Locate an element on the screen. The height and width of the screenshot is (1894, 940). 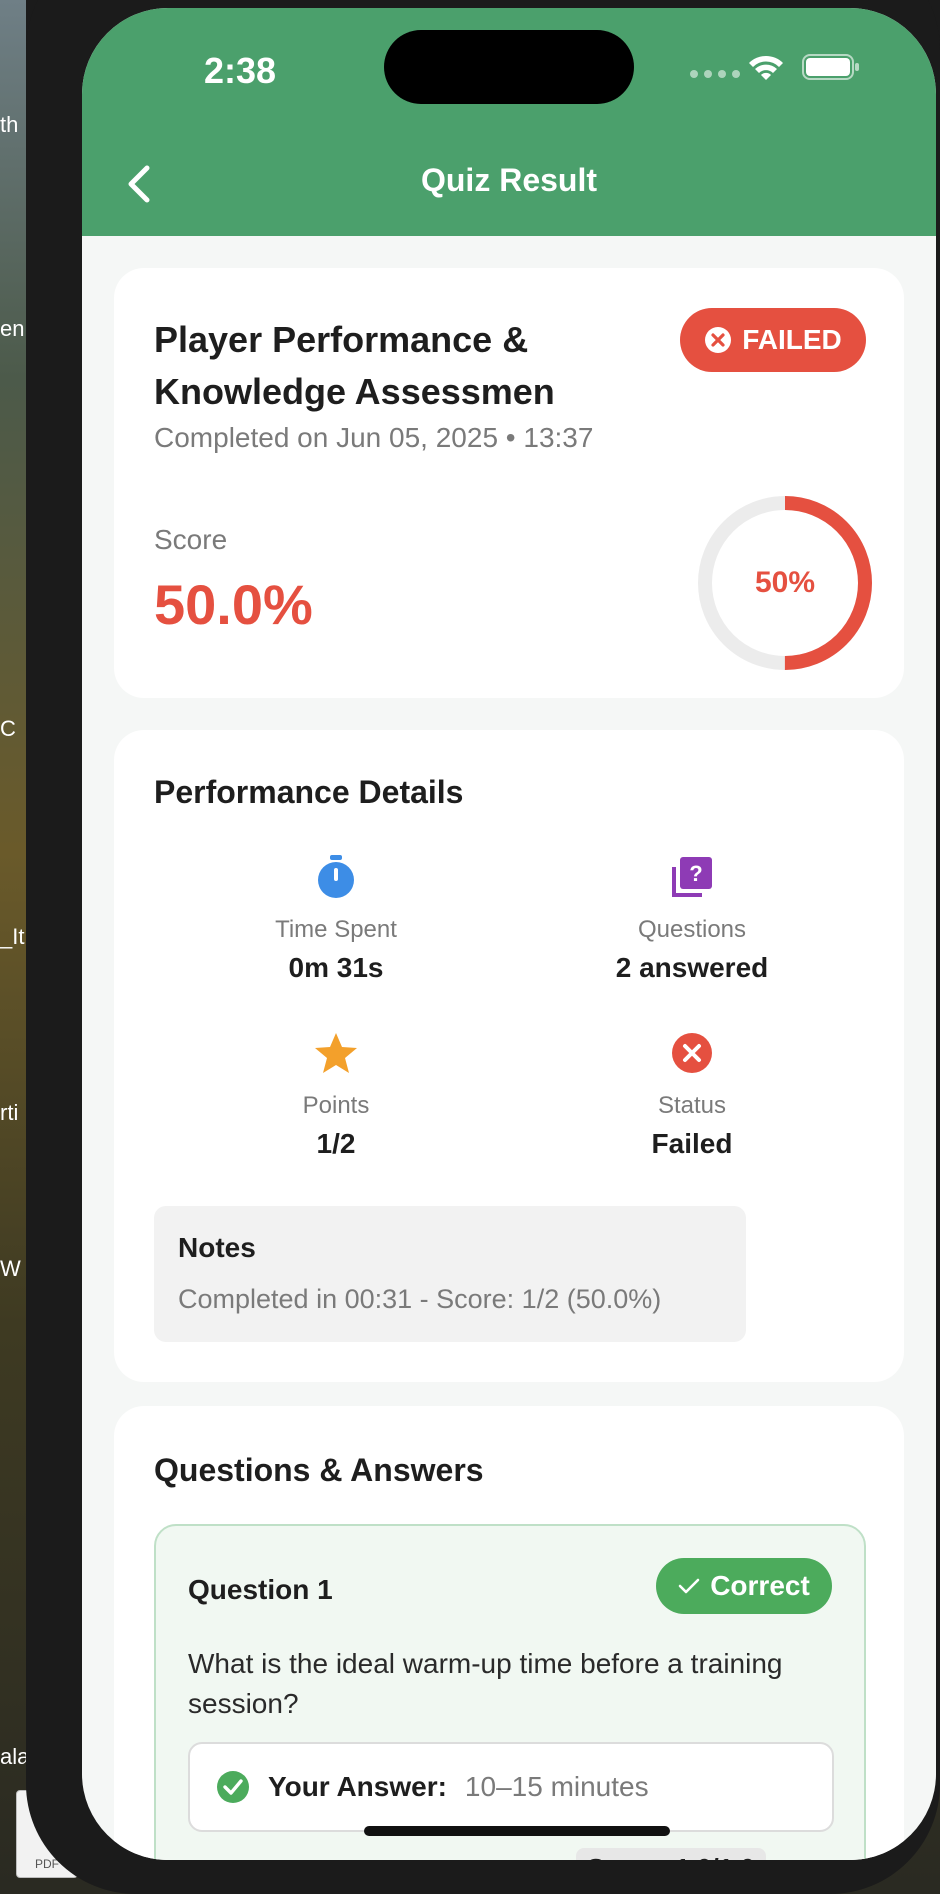
status-time: 2:38 is located at coordinates (240, 70).